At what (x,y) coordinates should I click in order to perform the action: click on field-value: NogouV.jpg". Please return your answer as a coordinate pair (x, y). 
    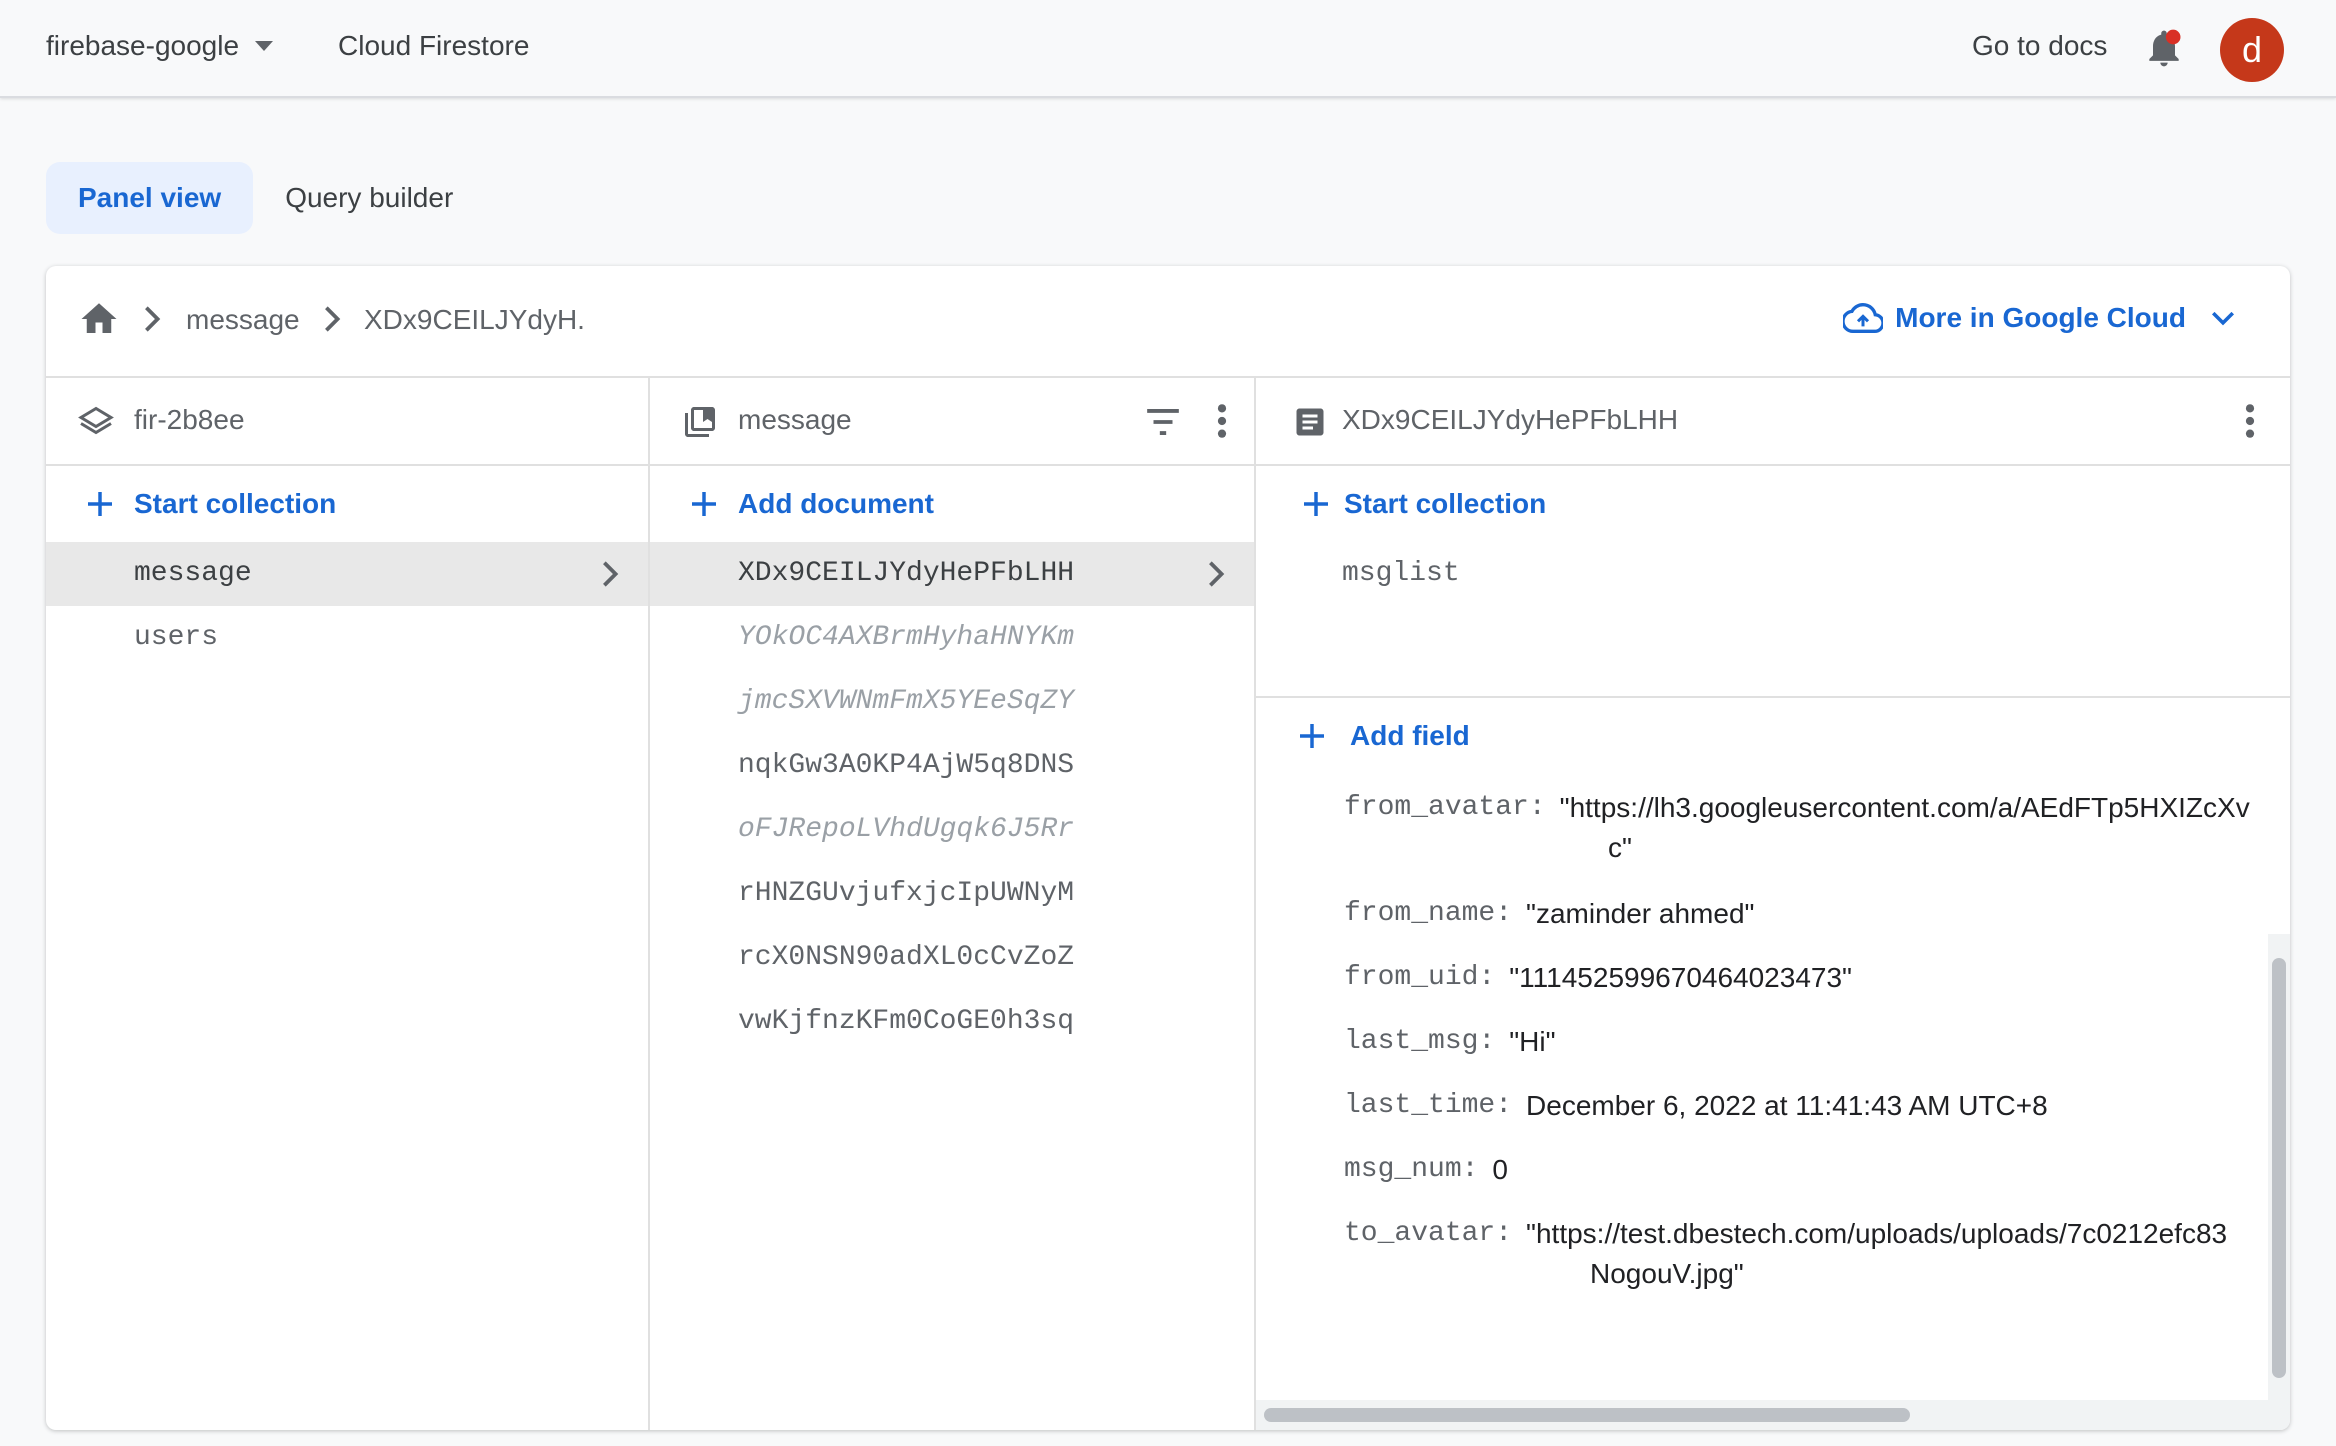
    Looking at the image, I should click on (1667, 1273).